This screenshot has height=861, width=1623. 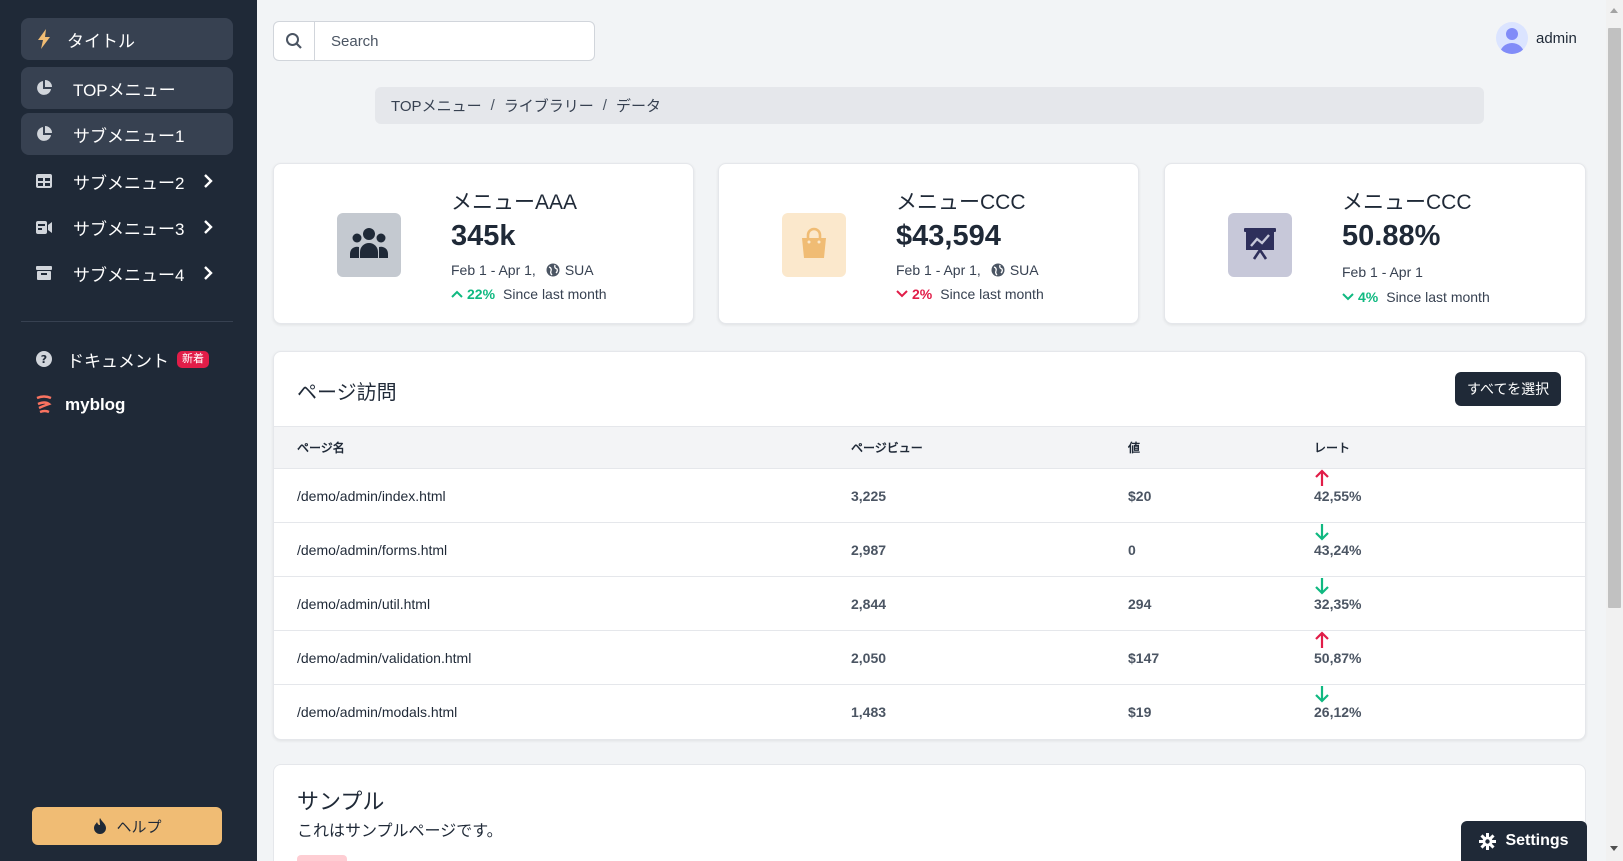 What do you see at coordinates (1332, 447) in the screenshot?
I see `column-header-rate: レート` at bounding box center [1332, 447].